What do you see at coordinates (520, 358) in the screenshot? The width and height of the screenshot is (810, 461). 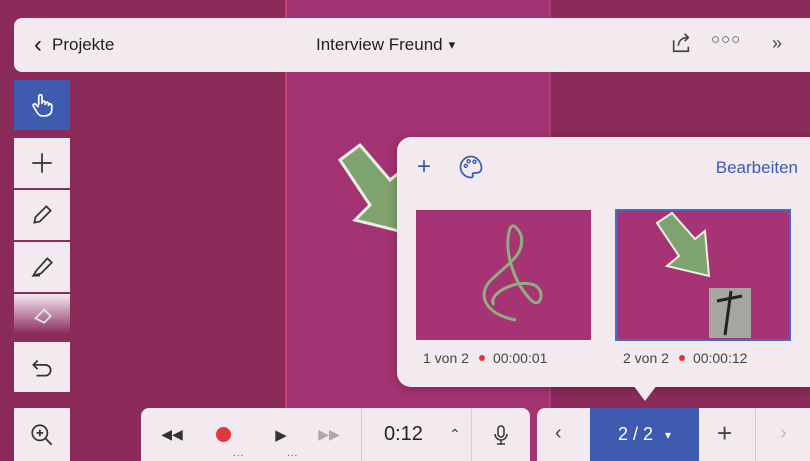 I see `slide-time: 00:00:01` at bounding box center [520, 358].